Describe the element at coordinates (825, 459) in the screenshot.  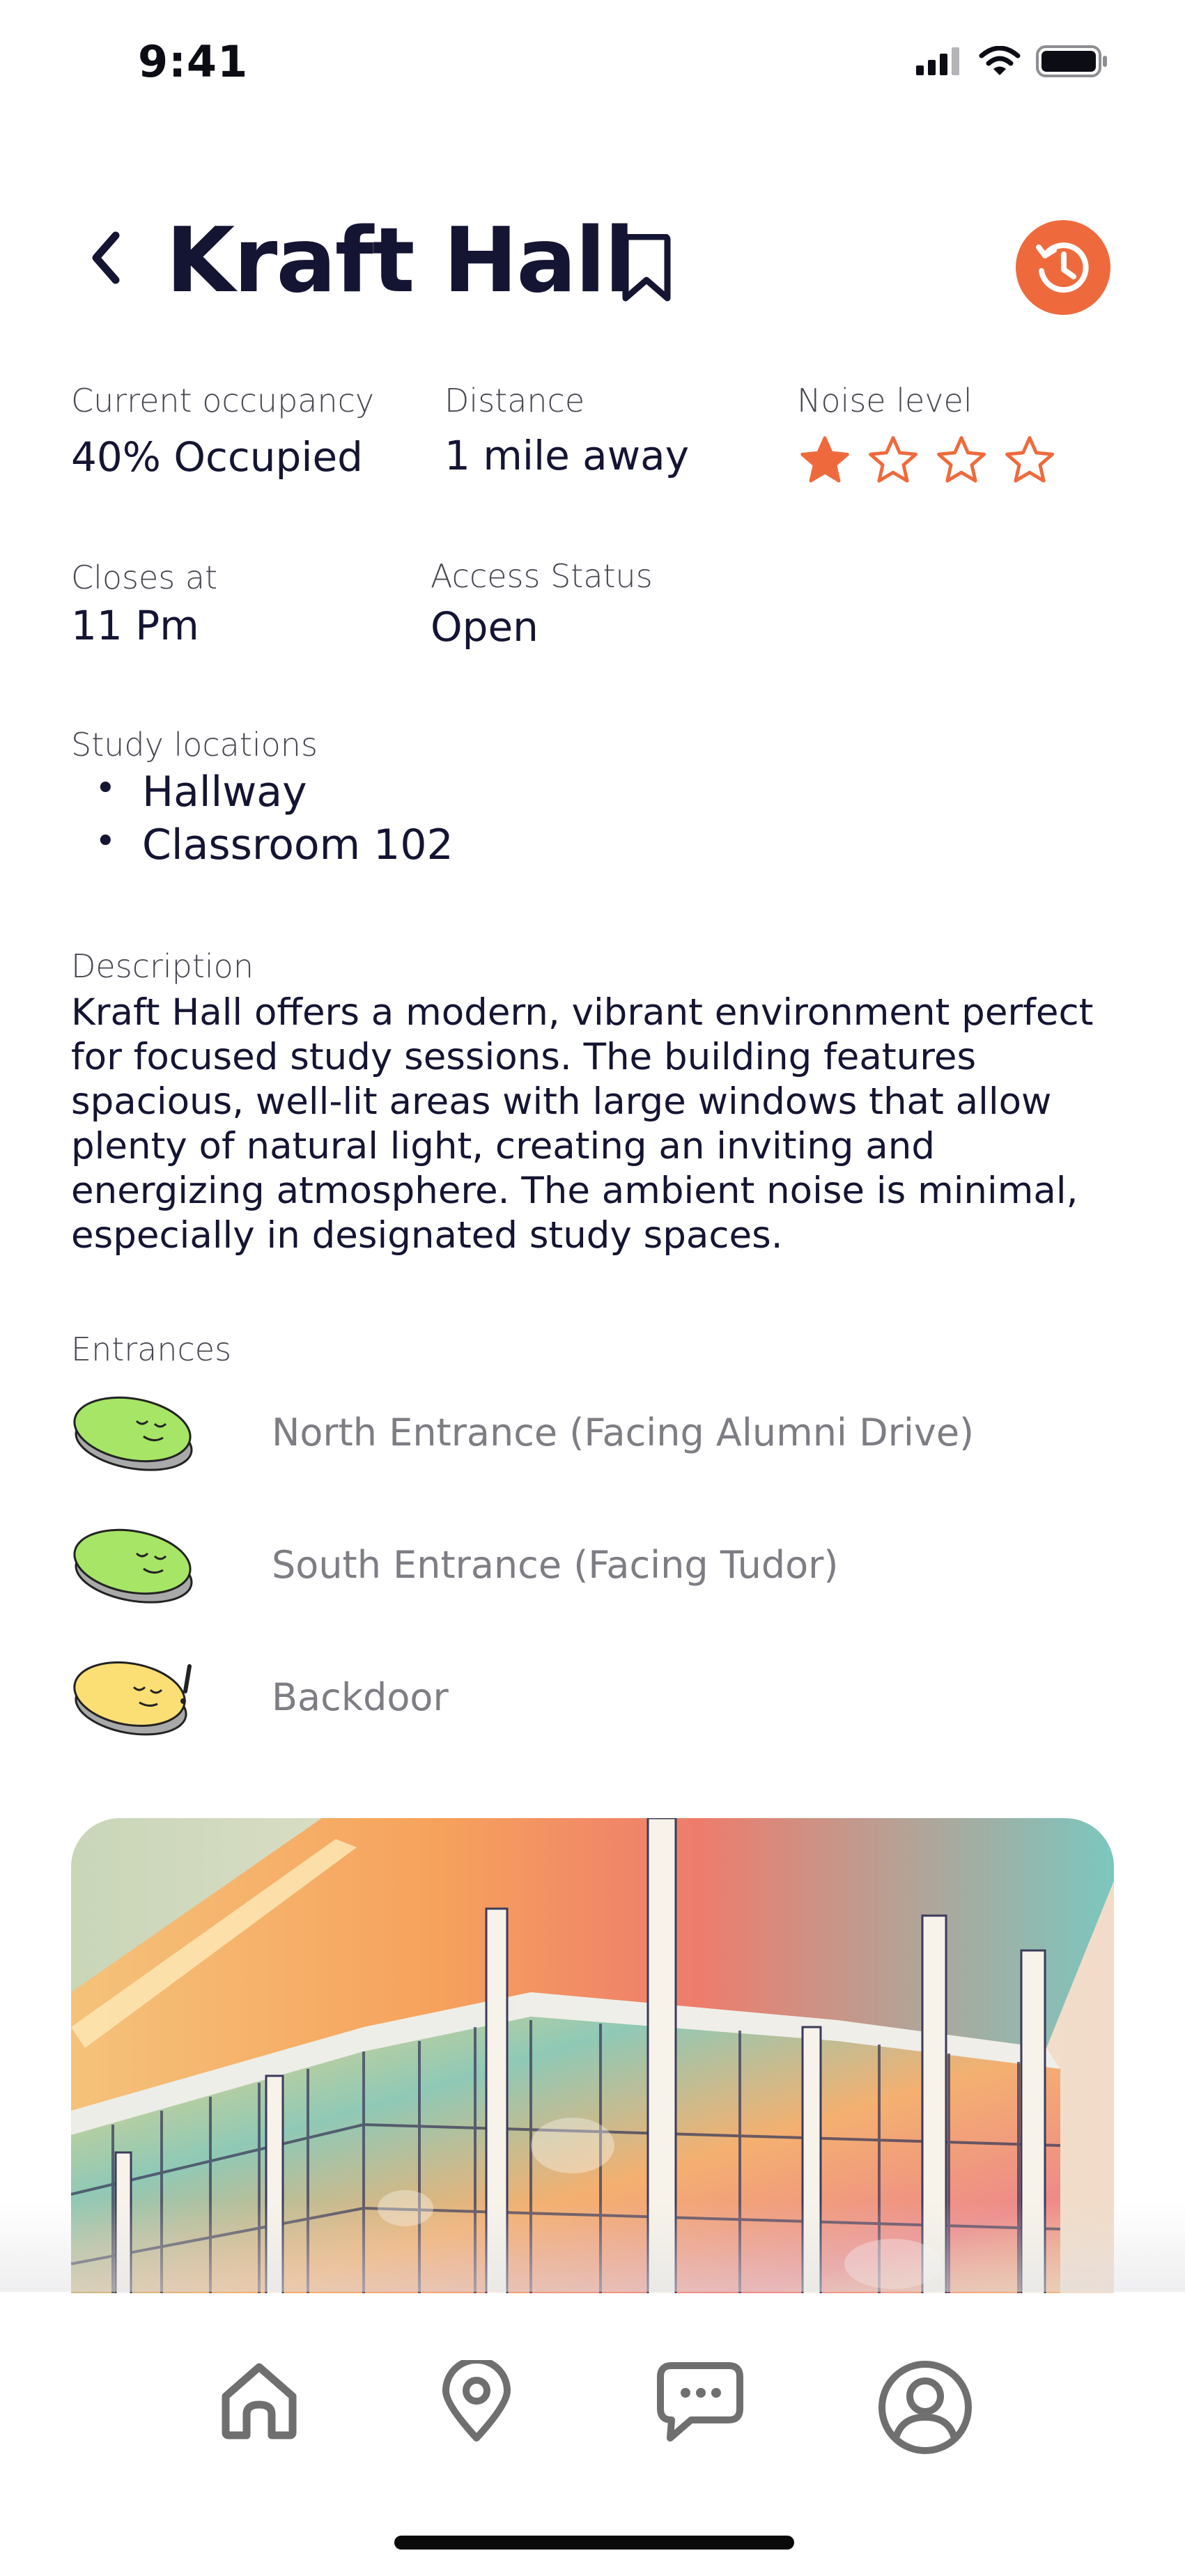
I see `star-filled-icon` at that location.